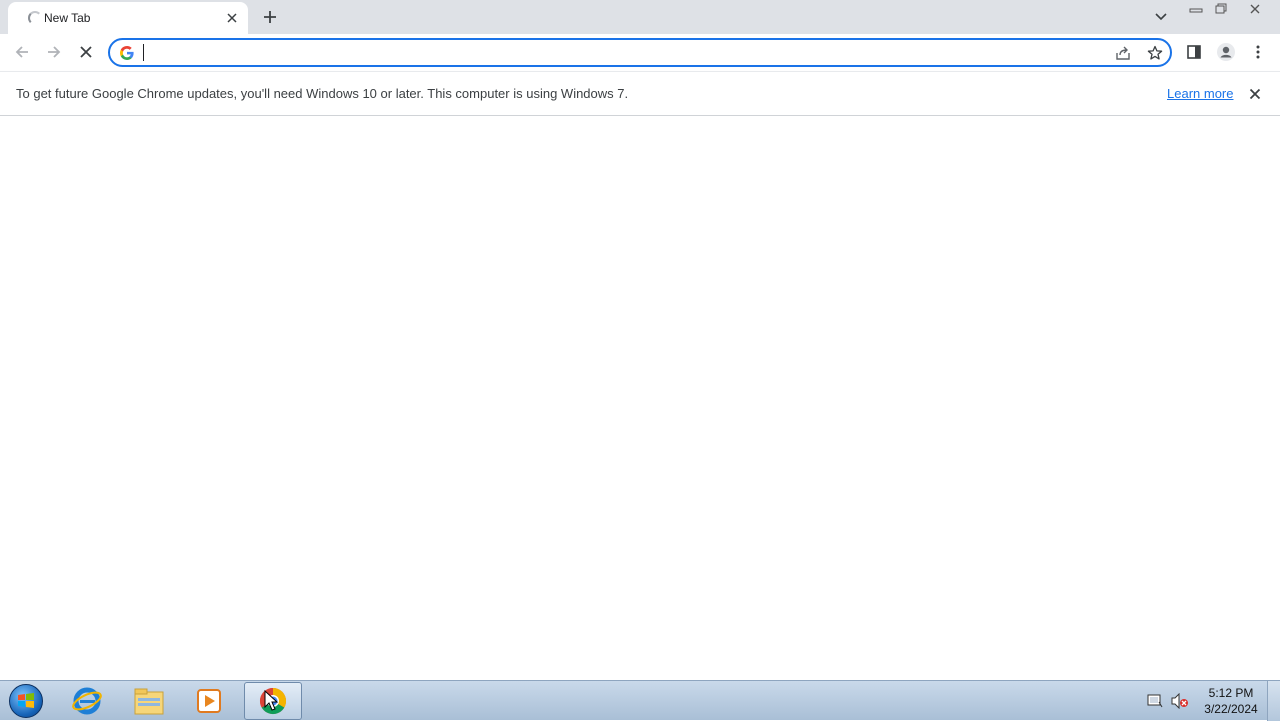 Image resolution: width=1280 pixels, height=721 pixels. I want to click on back-button, so click(22, 52).